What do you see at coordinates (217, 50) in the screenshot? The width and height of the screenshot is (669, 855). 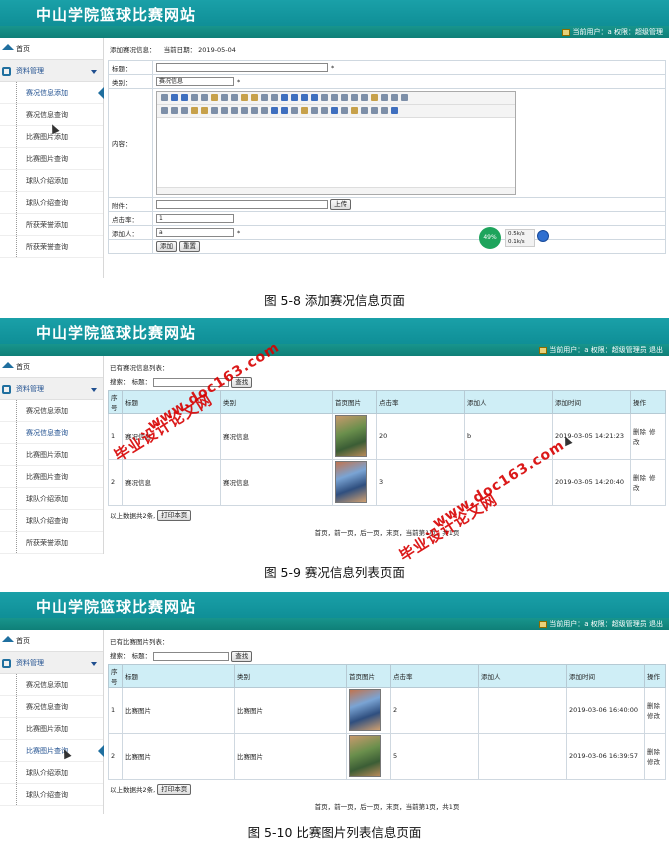 I see `current-date: 2019-05-04` at bounding box center [217, 50].